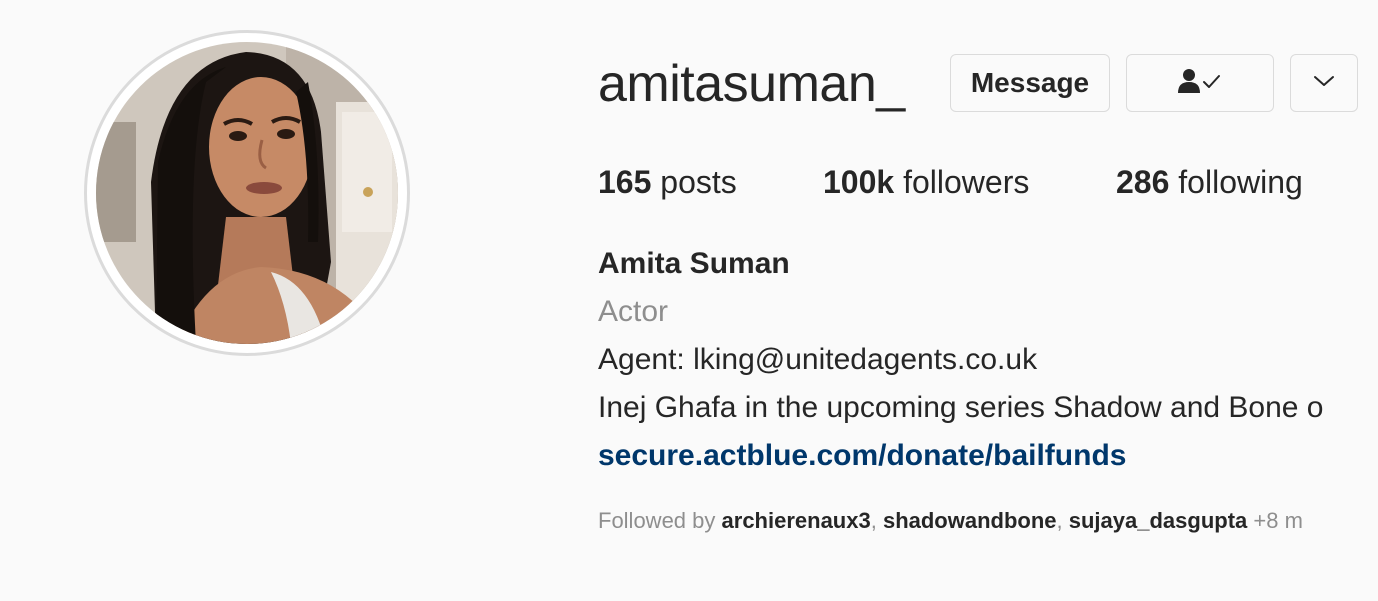  Describe the element at coordinates (796, 520) in the screenshot. I see `follower-name: archierenaux3` at that location.